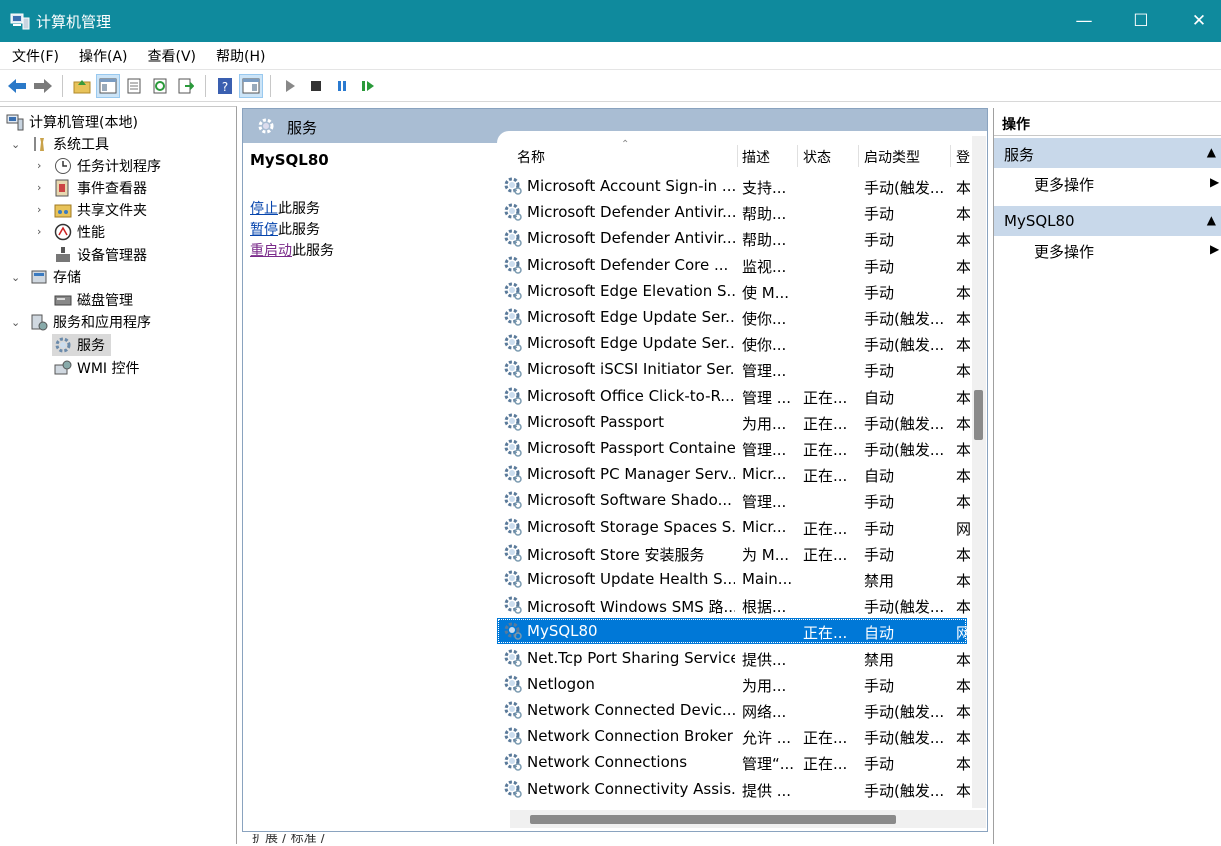 The width and height of the screenshot is (1221, 846). What do you see at coordinates (1195, 21) in the screenshot?
I see `close-button: ✕` at bounding box center [1195, 21].